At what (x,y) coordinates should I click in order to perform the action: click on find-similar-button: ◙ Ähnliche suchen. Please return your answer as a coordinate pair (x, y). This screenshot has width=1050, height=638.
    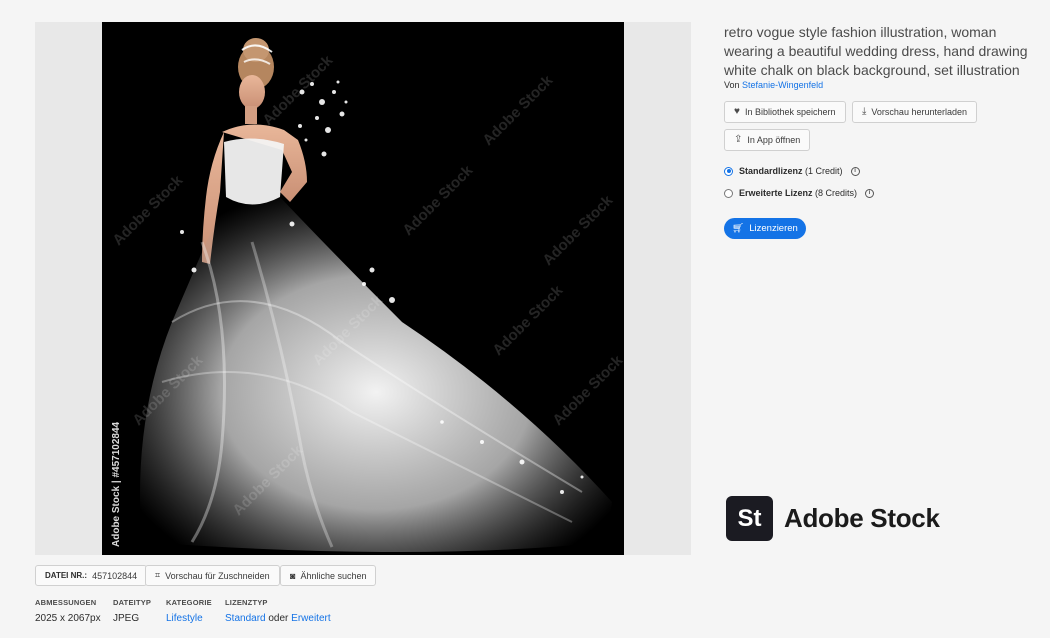
    Looking at the image, I should click on (328, 575).